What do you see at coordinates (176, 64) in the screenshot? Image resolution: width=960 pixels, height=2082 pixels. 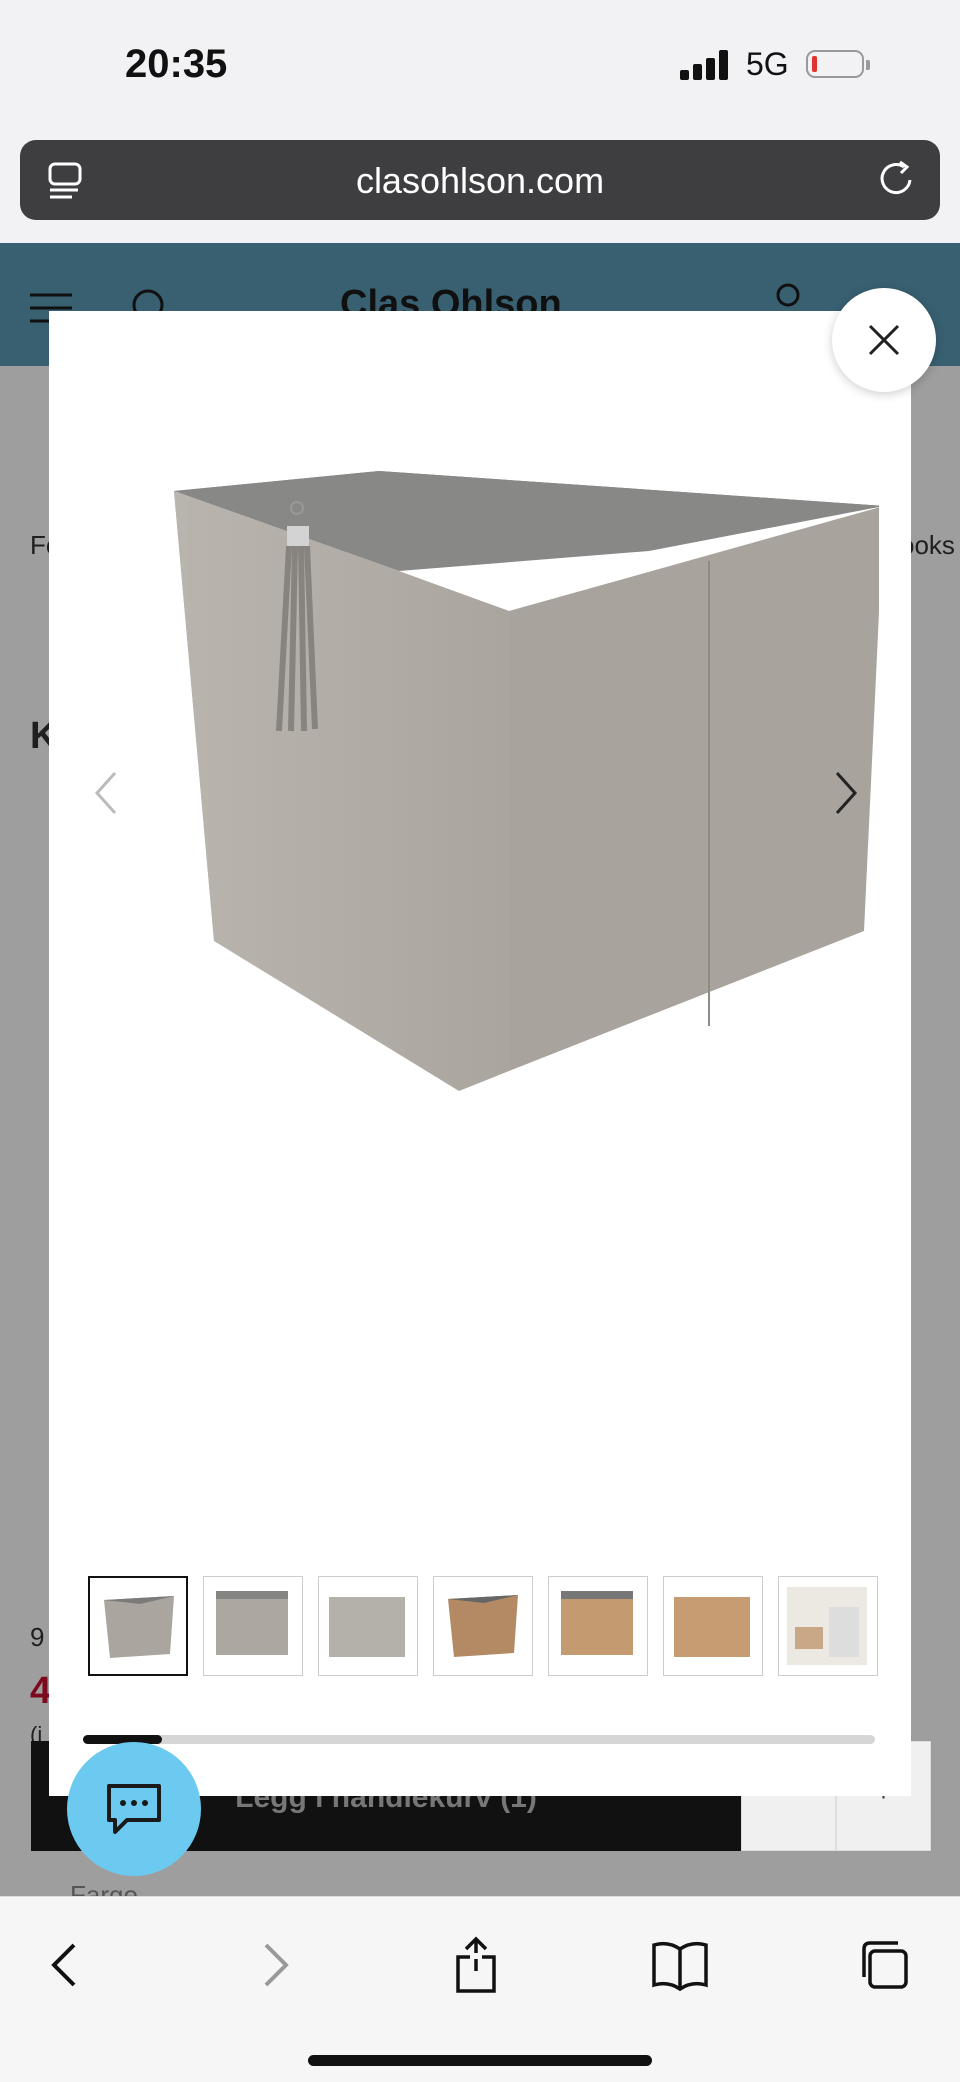 I see `status-time: 20:35` at bounding box center [176, 64].